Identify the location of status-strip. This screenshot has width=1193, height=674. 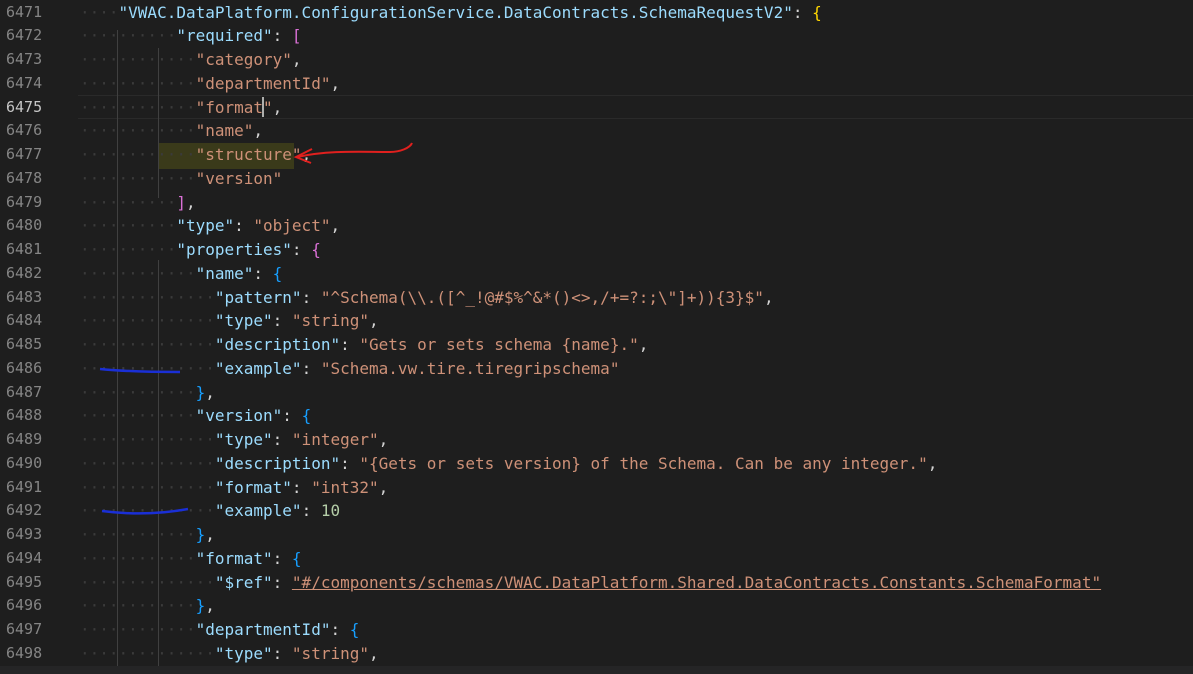
(596, 670).